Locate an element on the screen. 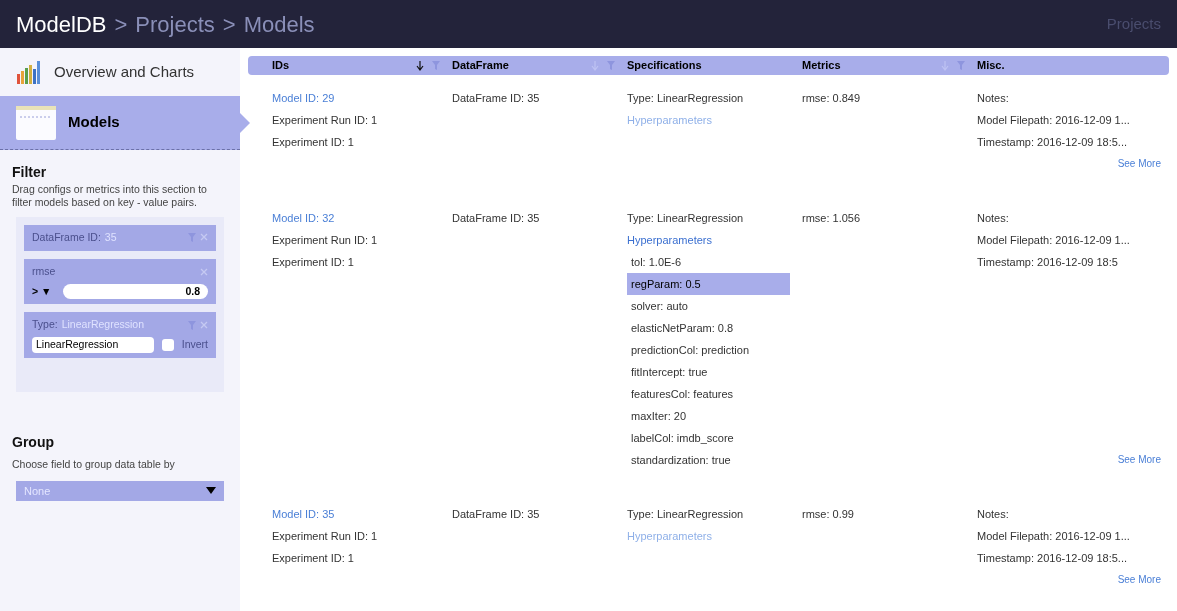 The width and height of the screenshot is (1177, 611). metric-text: rmse: 1.056 is located at coordinates (831, 218).